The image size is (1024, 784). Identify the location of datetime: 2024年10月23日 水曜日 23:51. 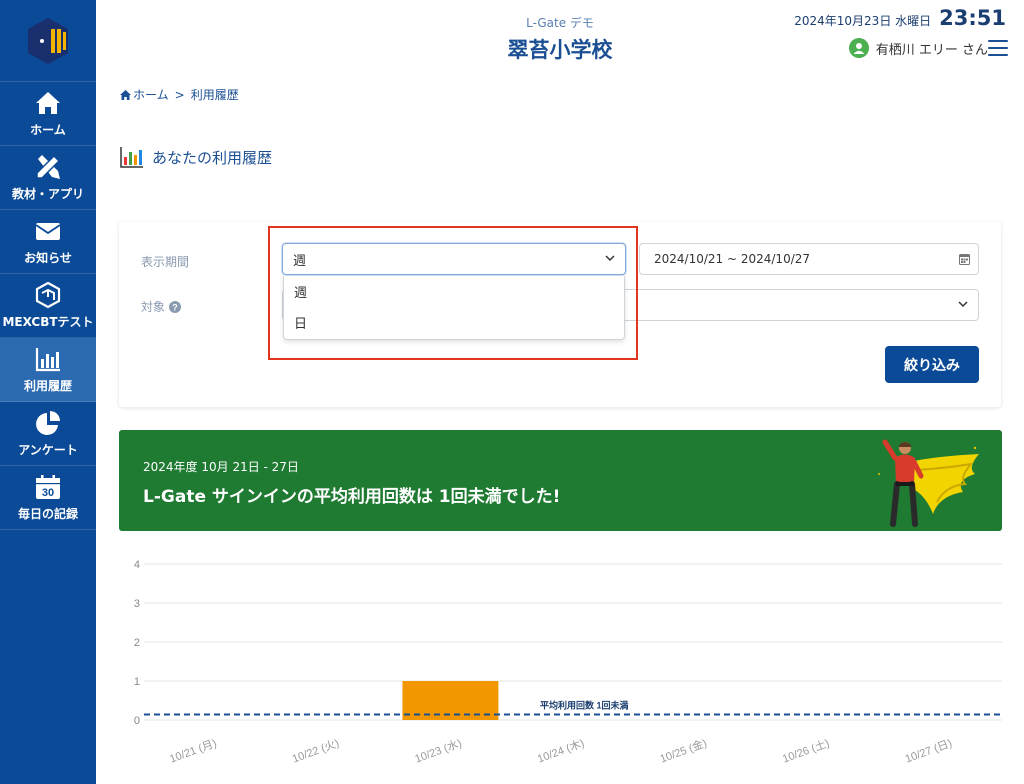
(900, 18).